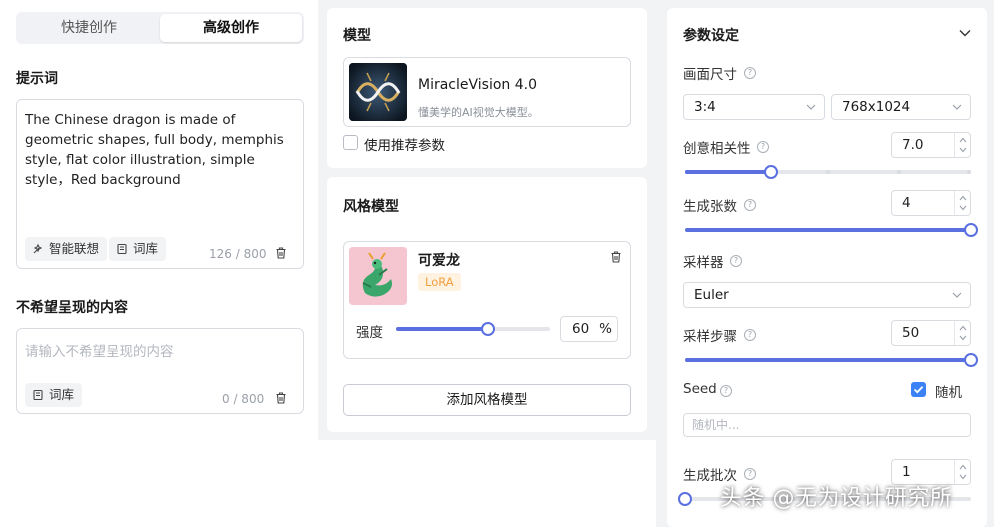 The image size is (994, 527). I want to click on negative-lexicon-label: 词库, so click(62, 394).